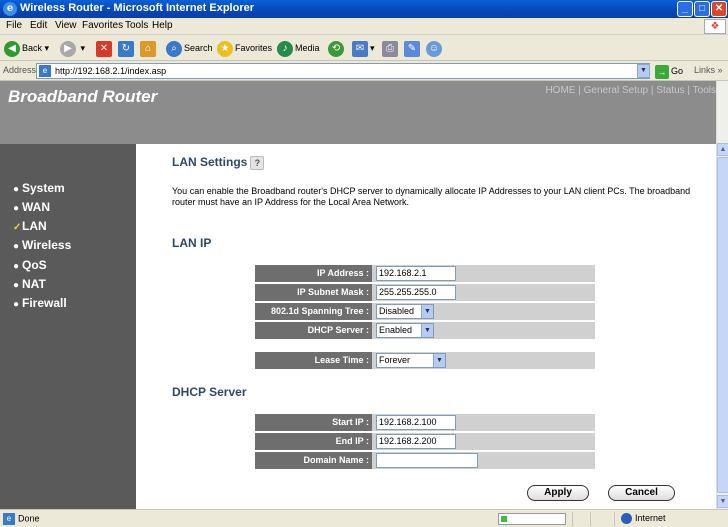  Describe the element at coordinates (40, 303) in the screenshot. I see `sidebar-item-firewall: ● Firewall` at that location.